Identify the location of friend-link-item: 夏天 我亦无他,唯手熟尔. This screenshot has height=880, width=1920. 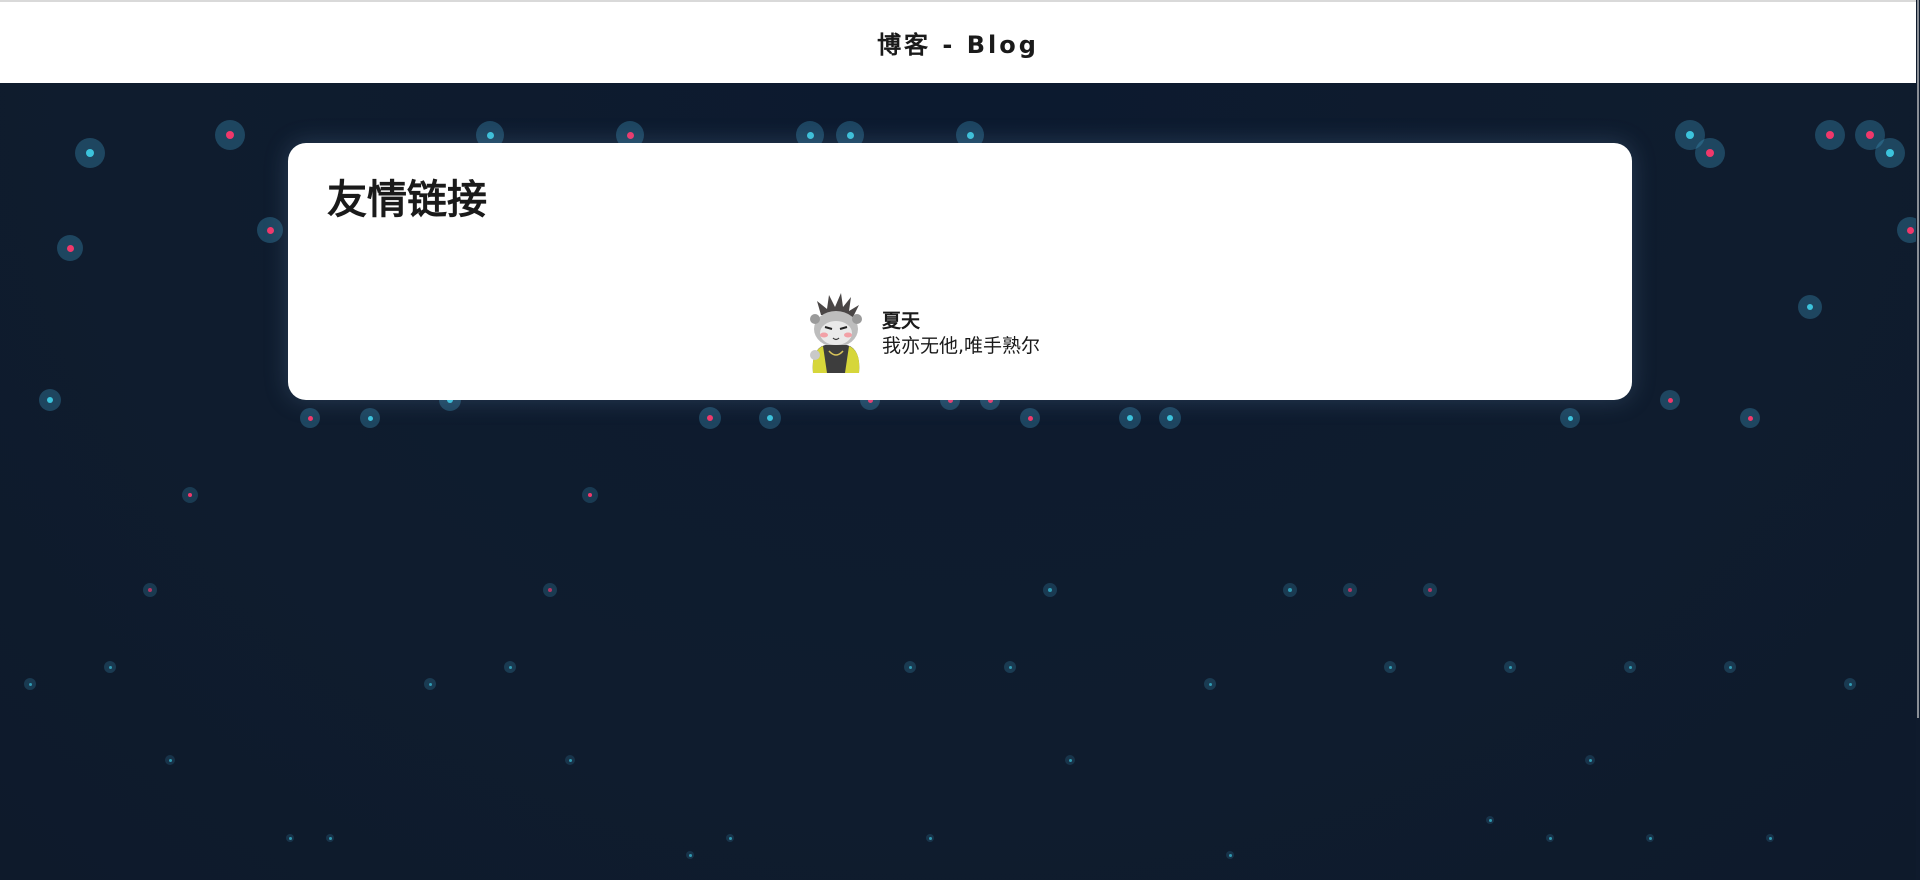
(921, 334).